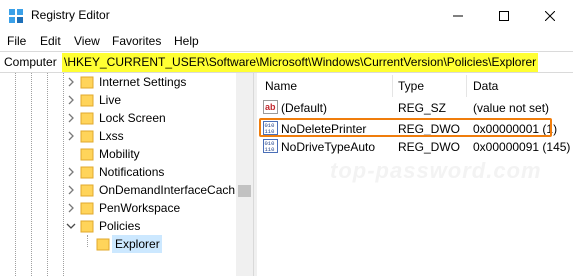 The image size is (573, 276). Describe the element at coordinates (286, 41) in the screenshot. I see `menu-bar: File Edit View Favorites Help` at that location.